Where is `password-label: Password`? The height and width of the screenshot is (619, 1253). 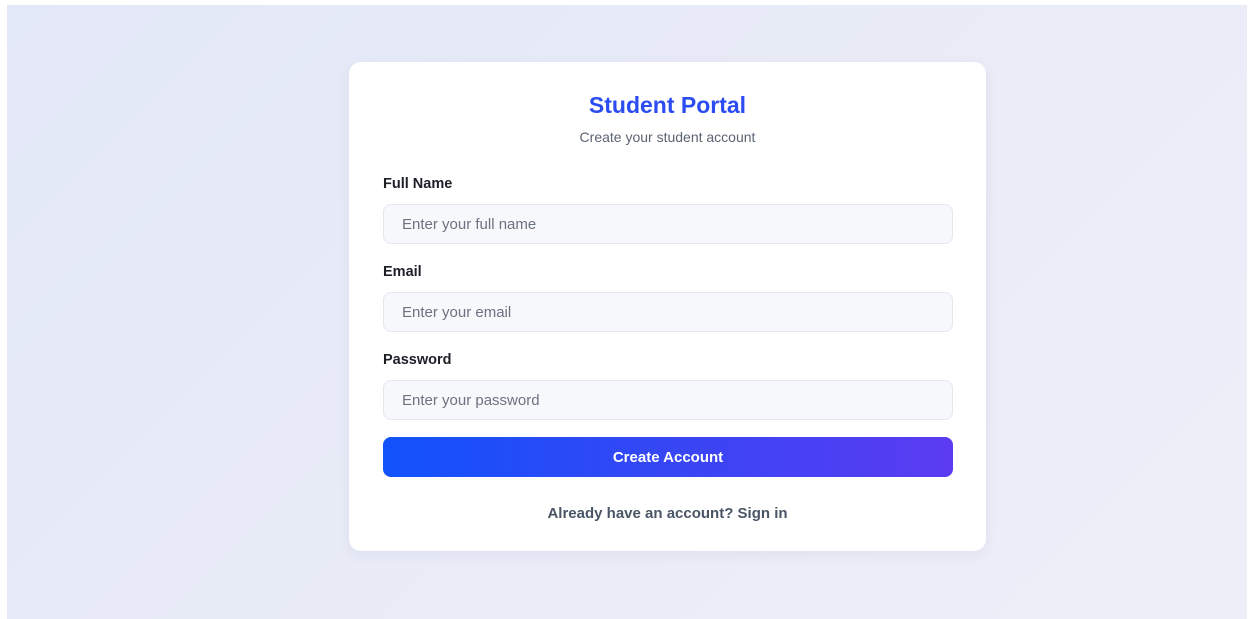 password-label: Password is located at coordinates (417, 360).